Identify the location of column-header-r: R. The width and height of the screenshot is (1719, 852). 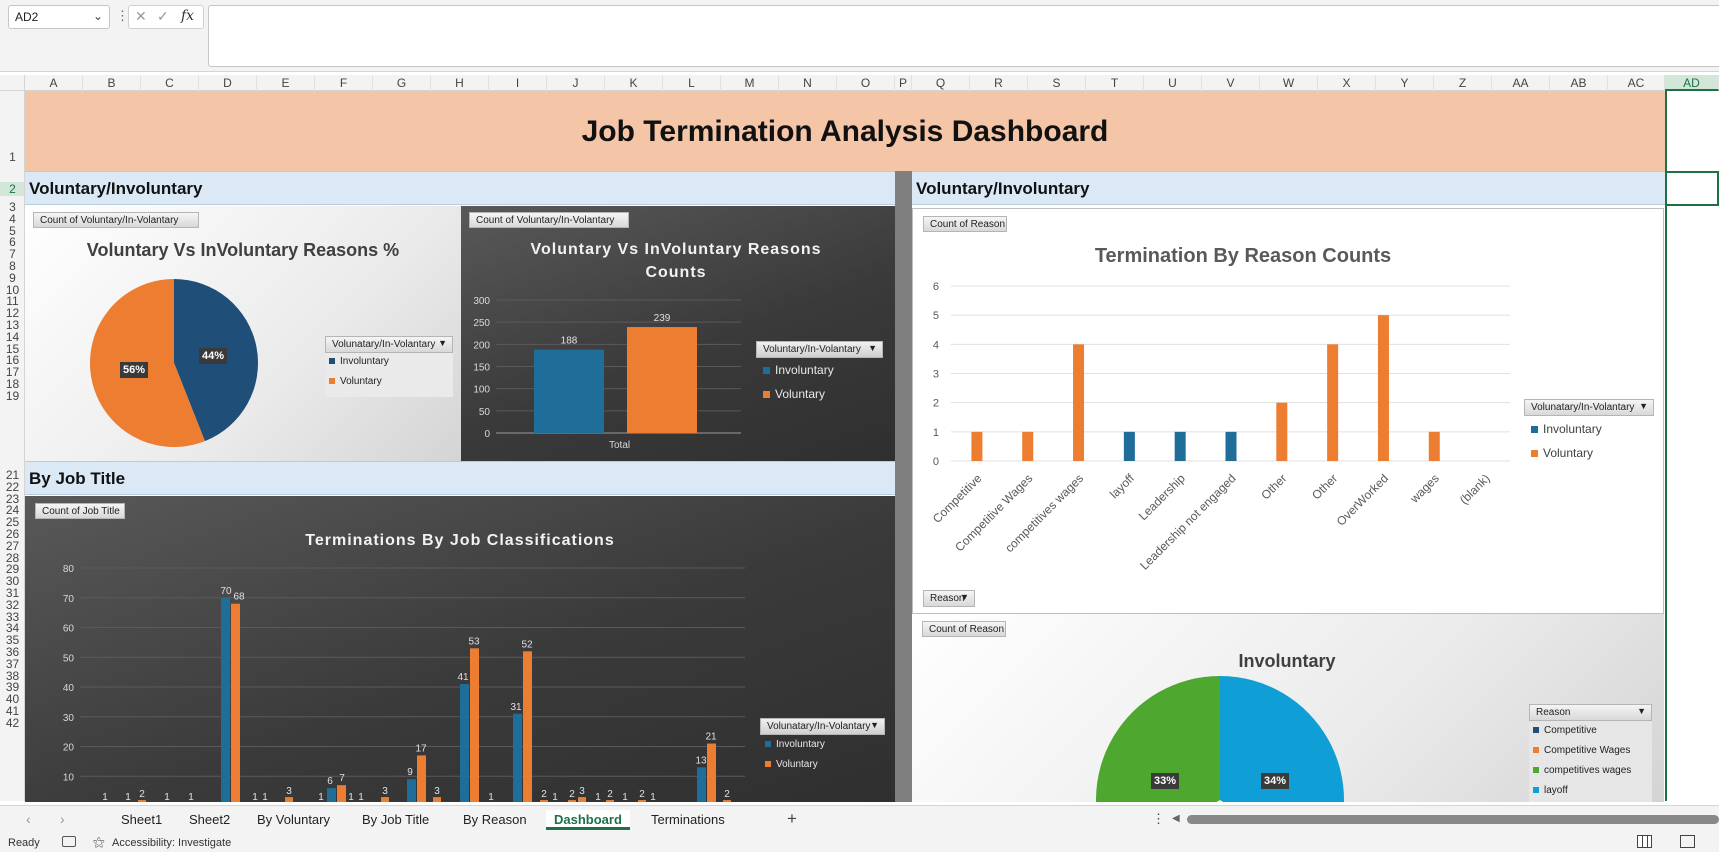
(999, 83).